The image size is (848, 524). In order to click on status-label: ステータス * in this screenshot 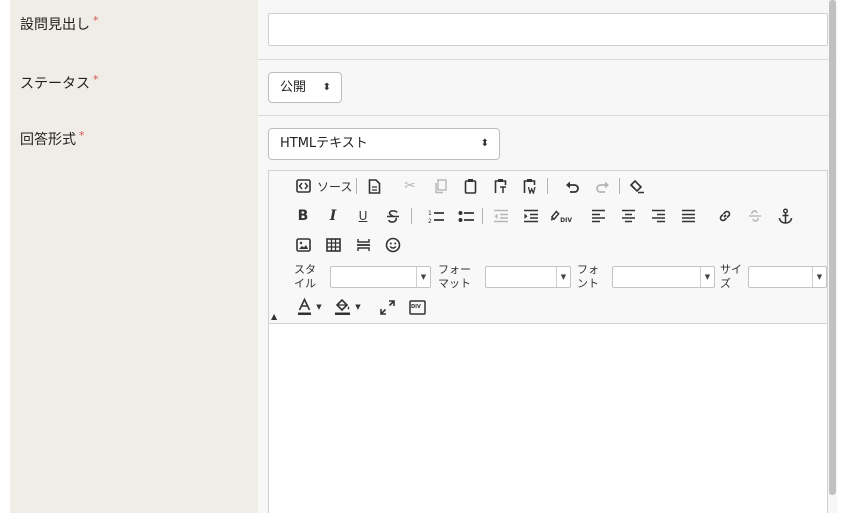, I will do `click(59, 82)`.